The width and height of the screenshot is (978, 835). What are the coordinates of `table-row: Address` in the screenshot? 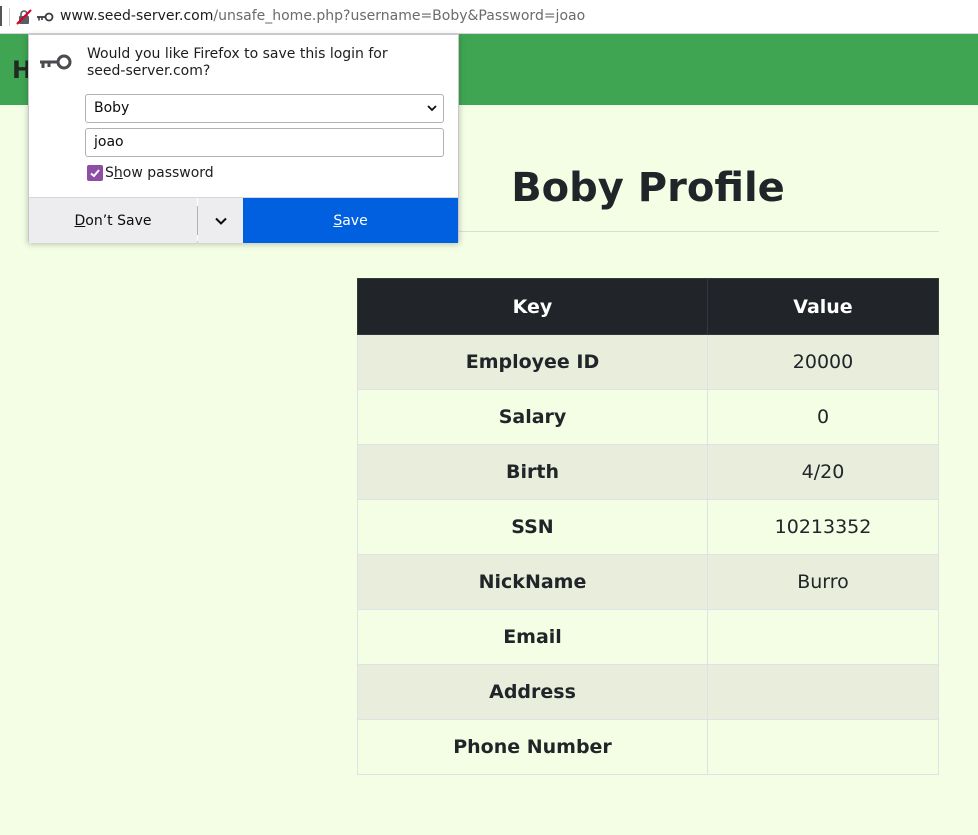 It's located at (648, 692).